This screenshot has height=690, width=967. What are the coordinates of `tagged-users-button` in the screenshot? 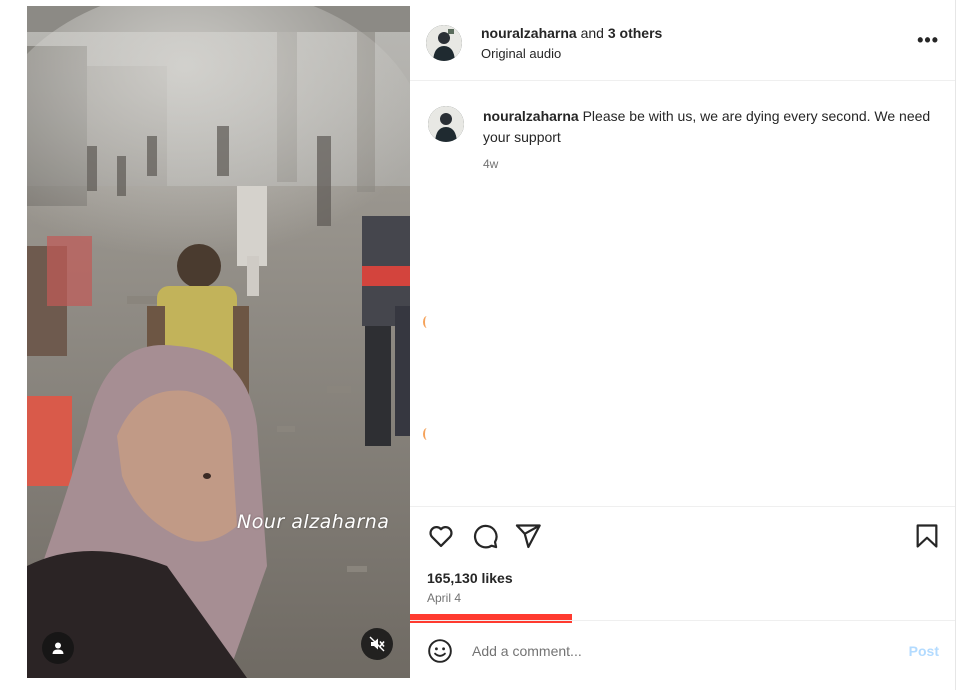 It's located at (58, 648).